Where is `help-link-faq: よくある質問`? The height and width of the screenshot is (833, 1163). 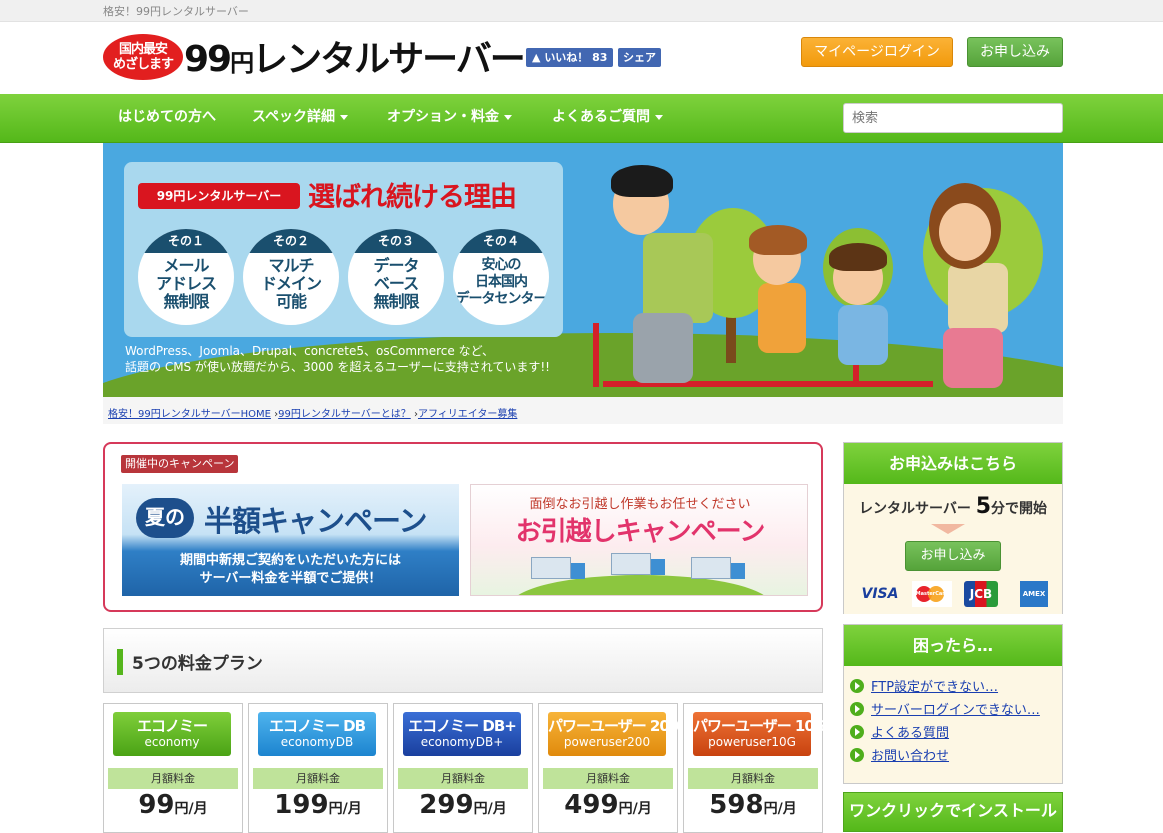
help-link-faq: よくある質問 is located at coordinates (956, 733).